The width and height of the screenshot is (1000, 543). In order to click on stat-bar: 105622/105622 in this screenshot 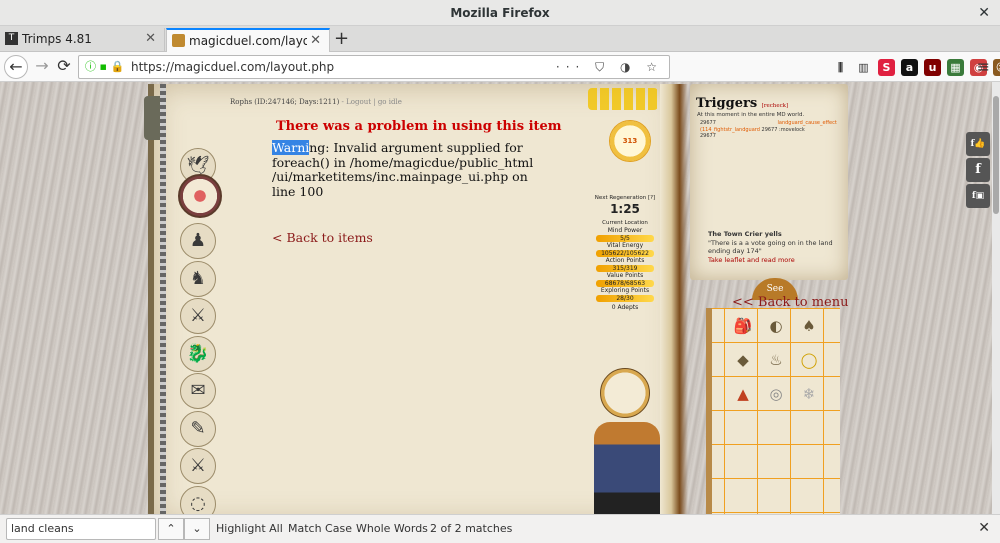, I will do `click(625, 253)`.